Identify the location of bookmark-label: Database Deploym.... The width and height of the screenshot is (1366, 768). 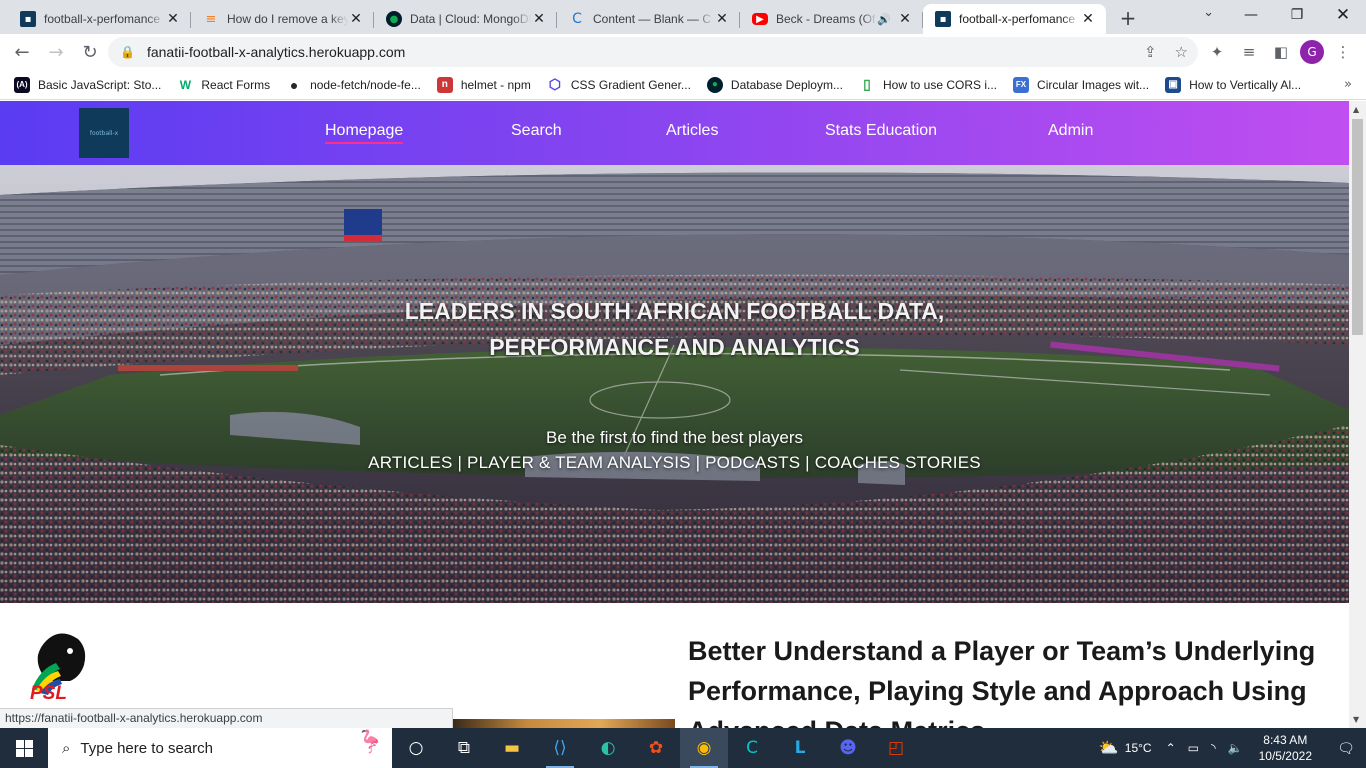
(786, 84).